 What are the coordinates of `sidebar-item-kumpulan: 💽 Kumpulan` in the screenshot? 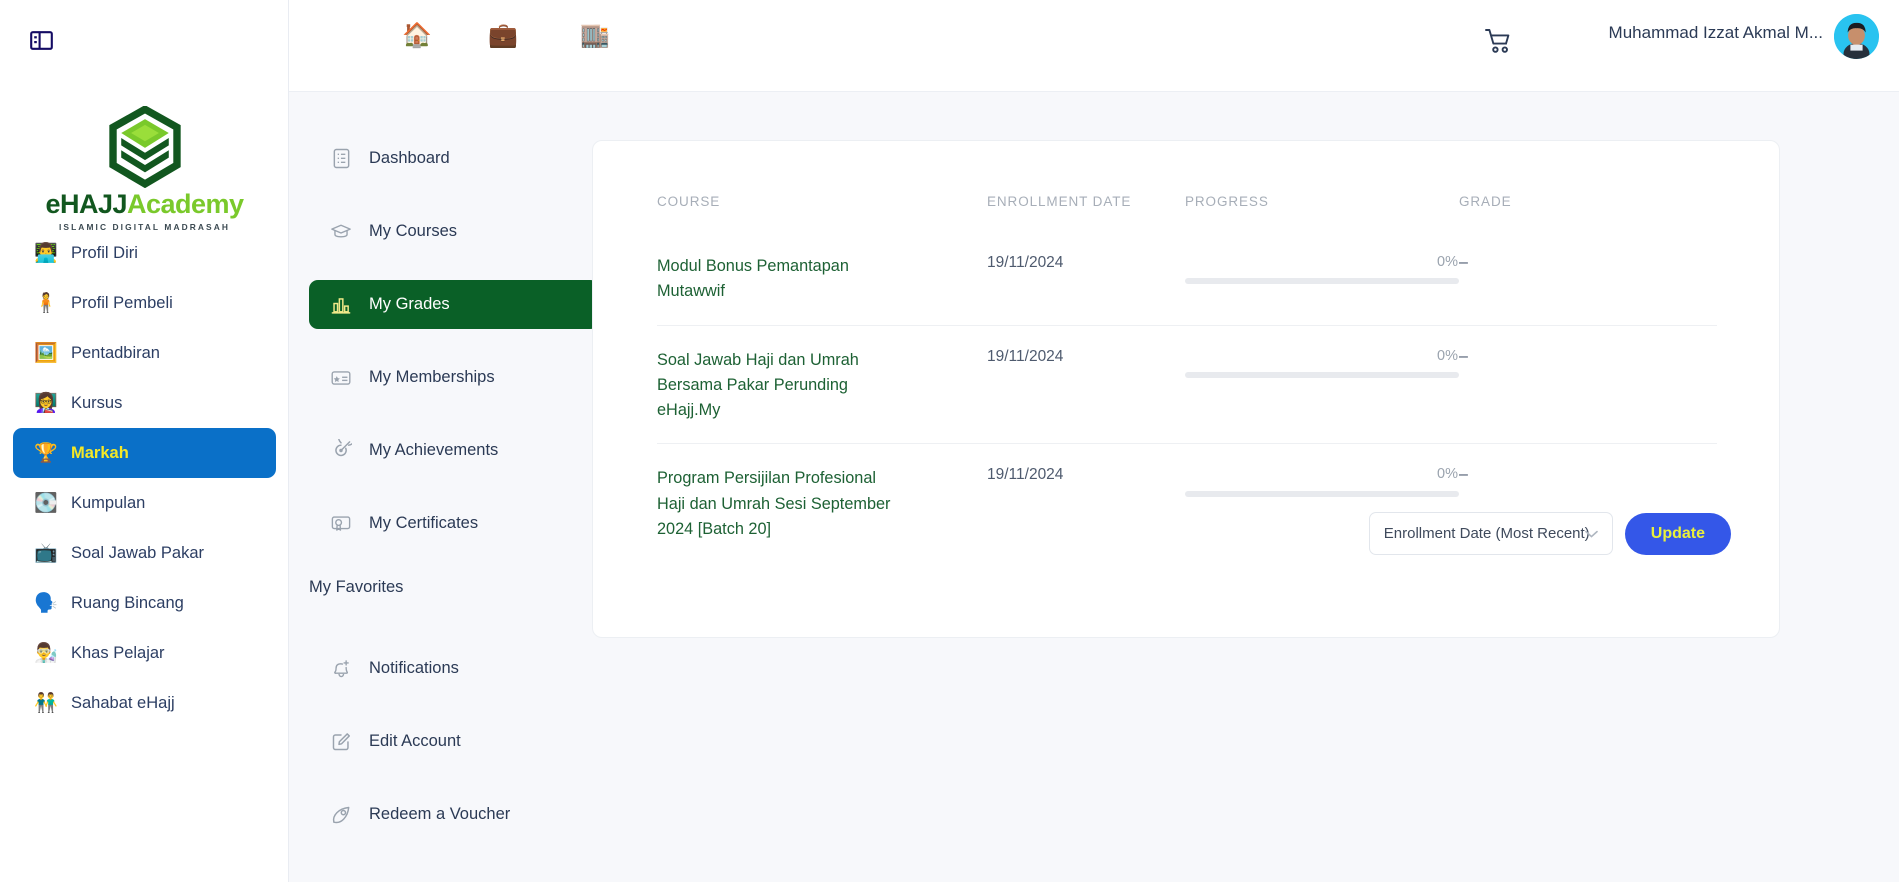 It's located at (144, 503).